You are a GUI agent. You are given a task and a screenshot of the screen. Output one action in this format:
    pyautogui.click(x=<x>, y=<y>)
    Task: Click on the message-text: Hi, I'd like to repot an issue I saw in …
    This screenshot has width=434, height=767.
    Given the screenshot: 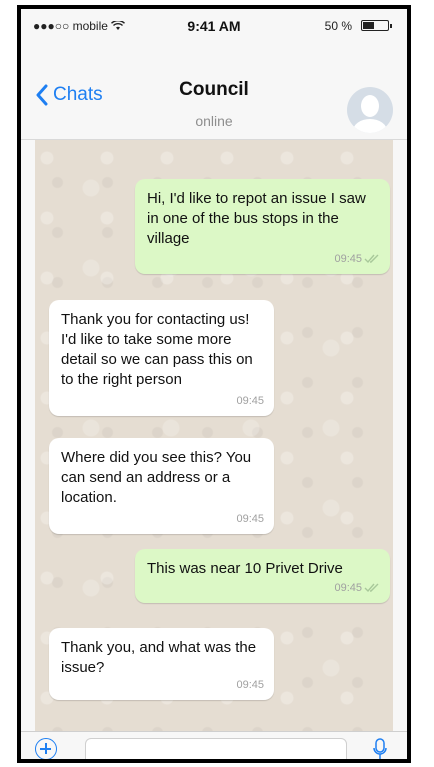 What is the action you would take?
    pyautogui.click(x=256, y=218)
    